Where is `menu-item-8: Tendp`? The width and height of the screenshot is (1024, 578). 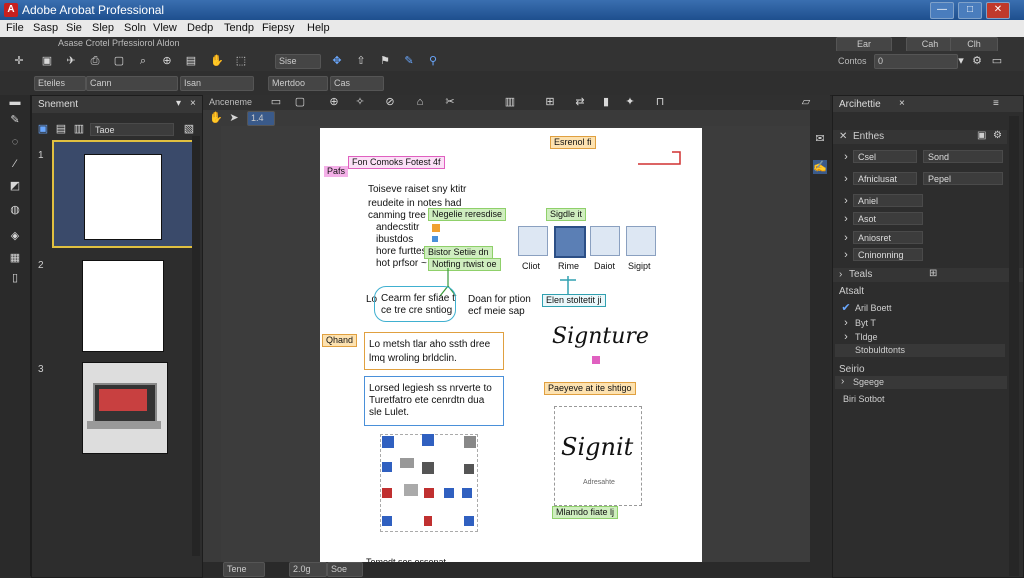
menu-item-8: Tendp is located at coordinates (239, 28).